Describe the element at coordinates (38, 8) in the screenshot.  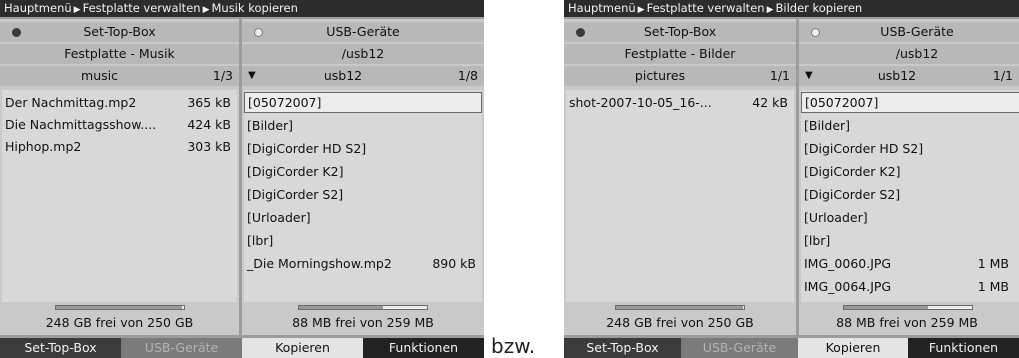
I see `breadcrumb-item: Hauptmenü` at that location.